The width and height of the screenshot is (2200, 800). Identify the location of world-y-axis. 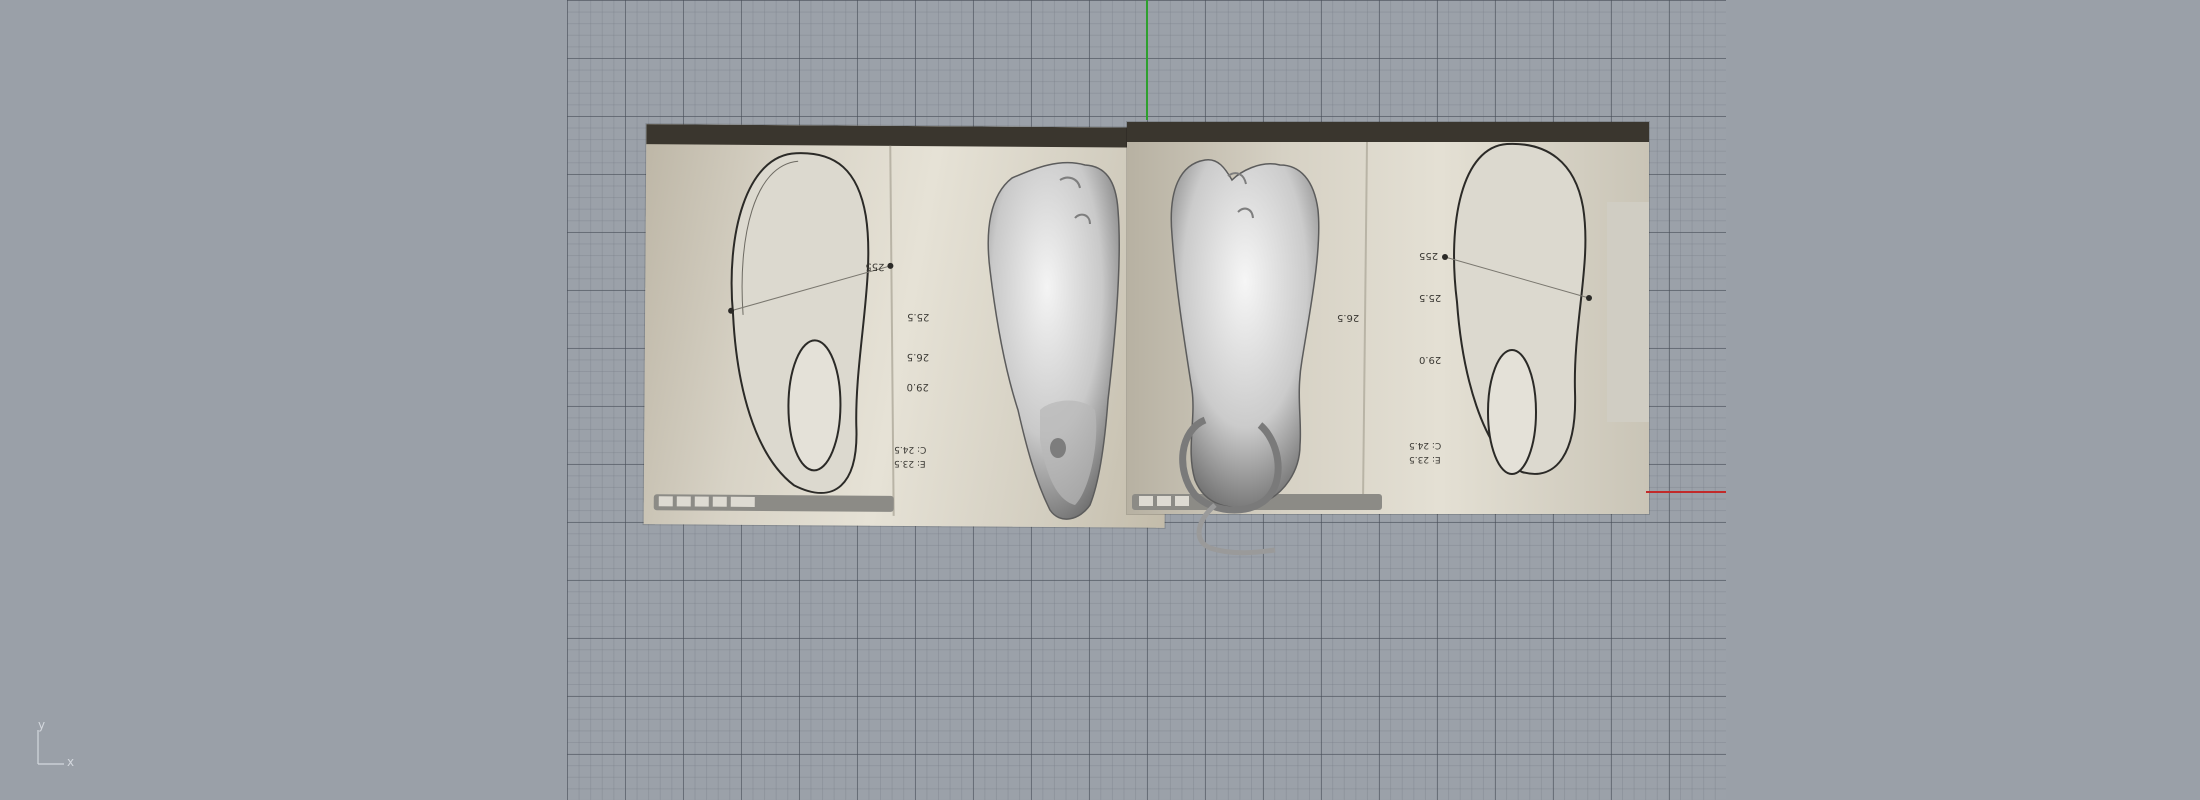
(1147, 60).